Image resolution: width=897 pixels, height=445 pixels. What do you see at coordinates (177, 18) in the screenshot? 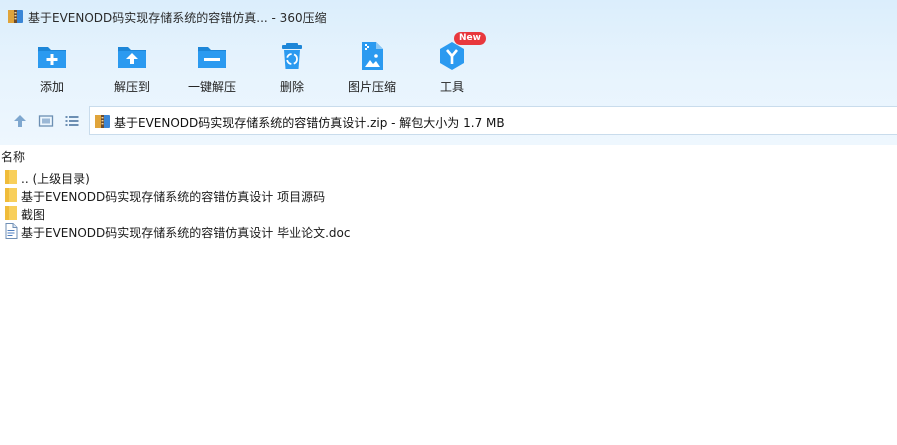
I see `window-title: 基于EVENODD码实现存储系统的容错仿真... - 360压缩` at bounding box center [177, 18].